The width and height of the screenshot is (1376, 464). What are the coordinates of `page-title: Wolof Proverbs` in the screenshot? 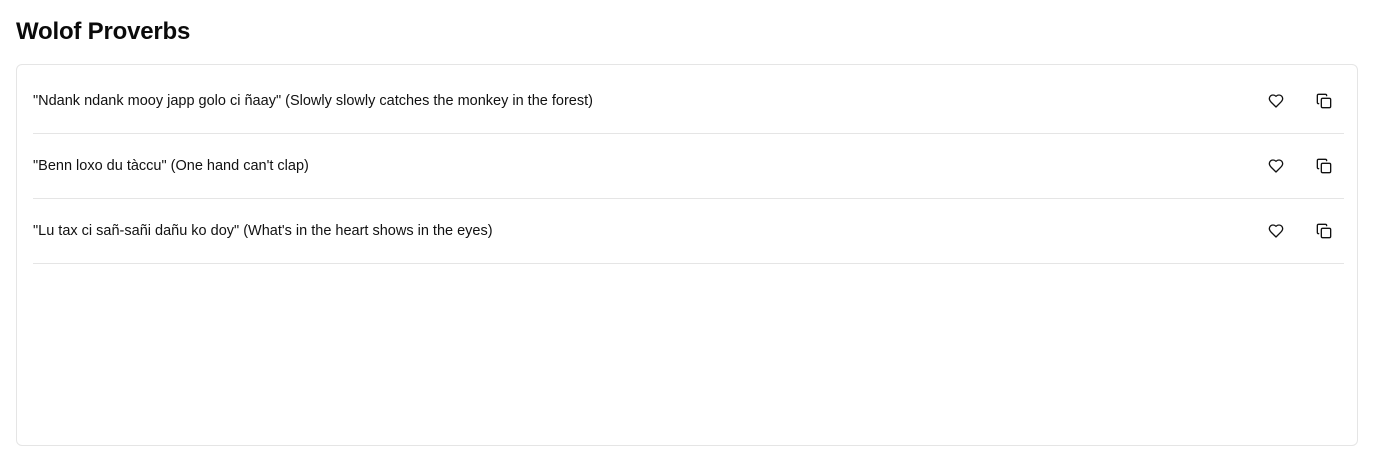 It's located at (103, 31).